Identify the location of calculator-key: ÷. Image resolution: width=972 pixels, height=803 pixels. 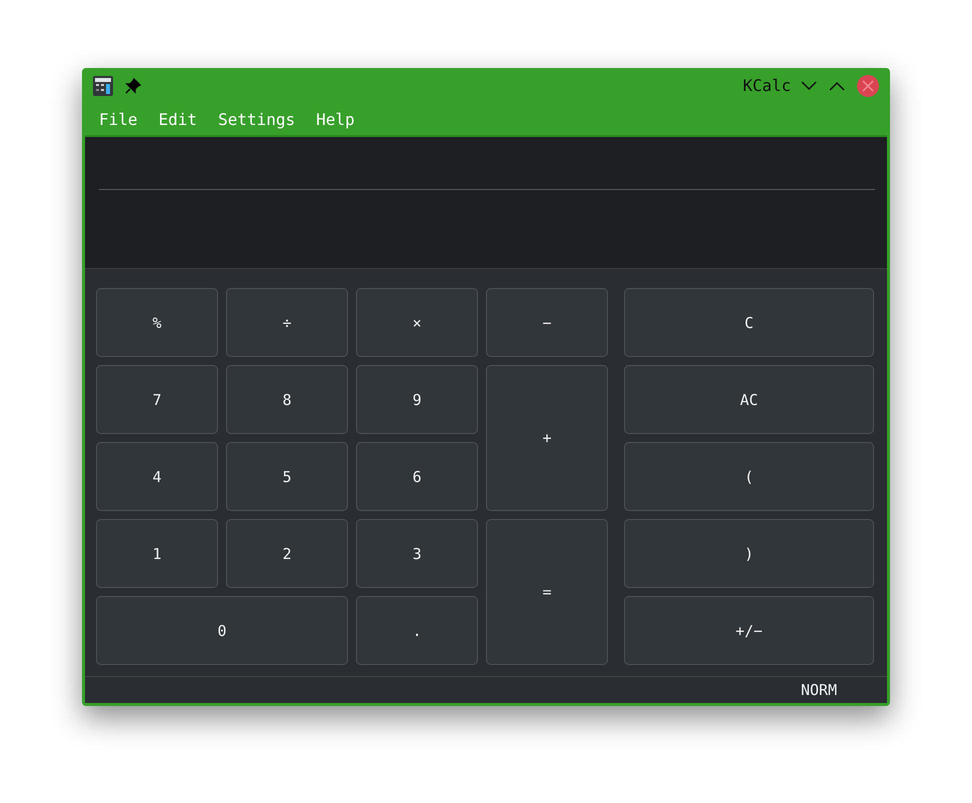
(287, 322).